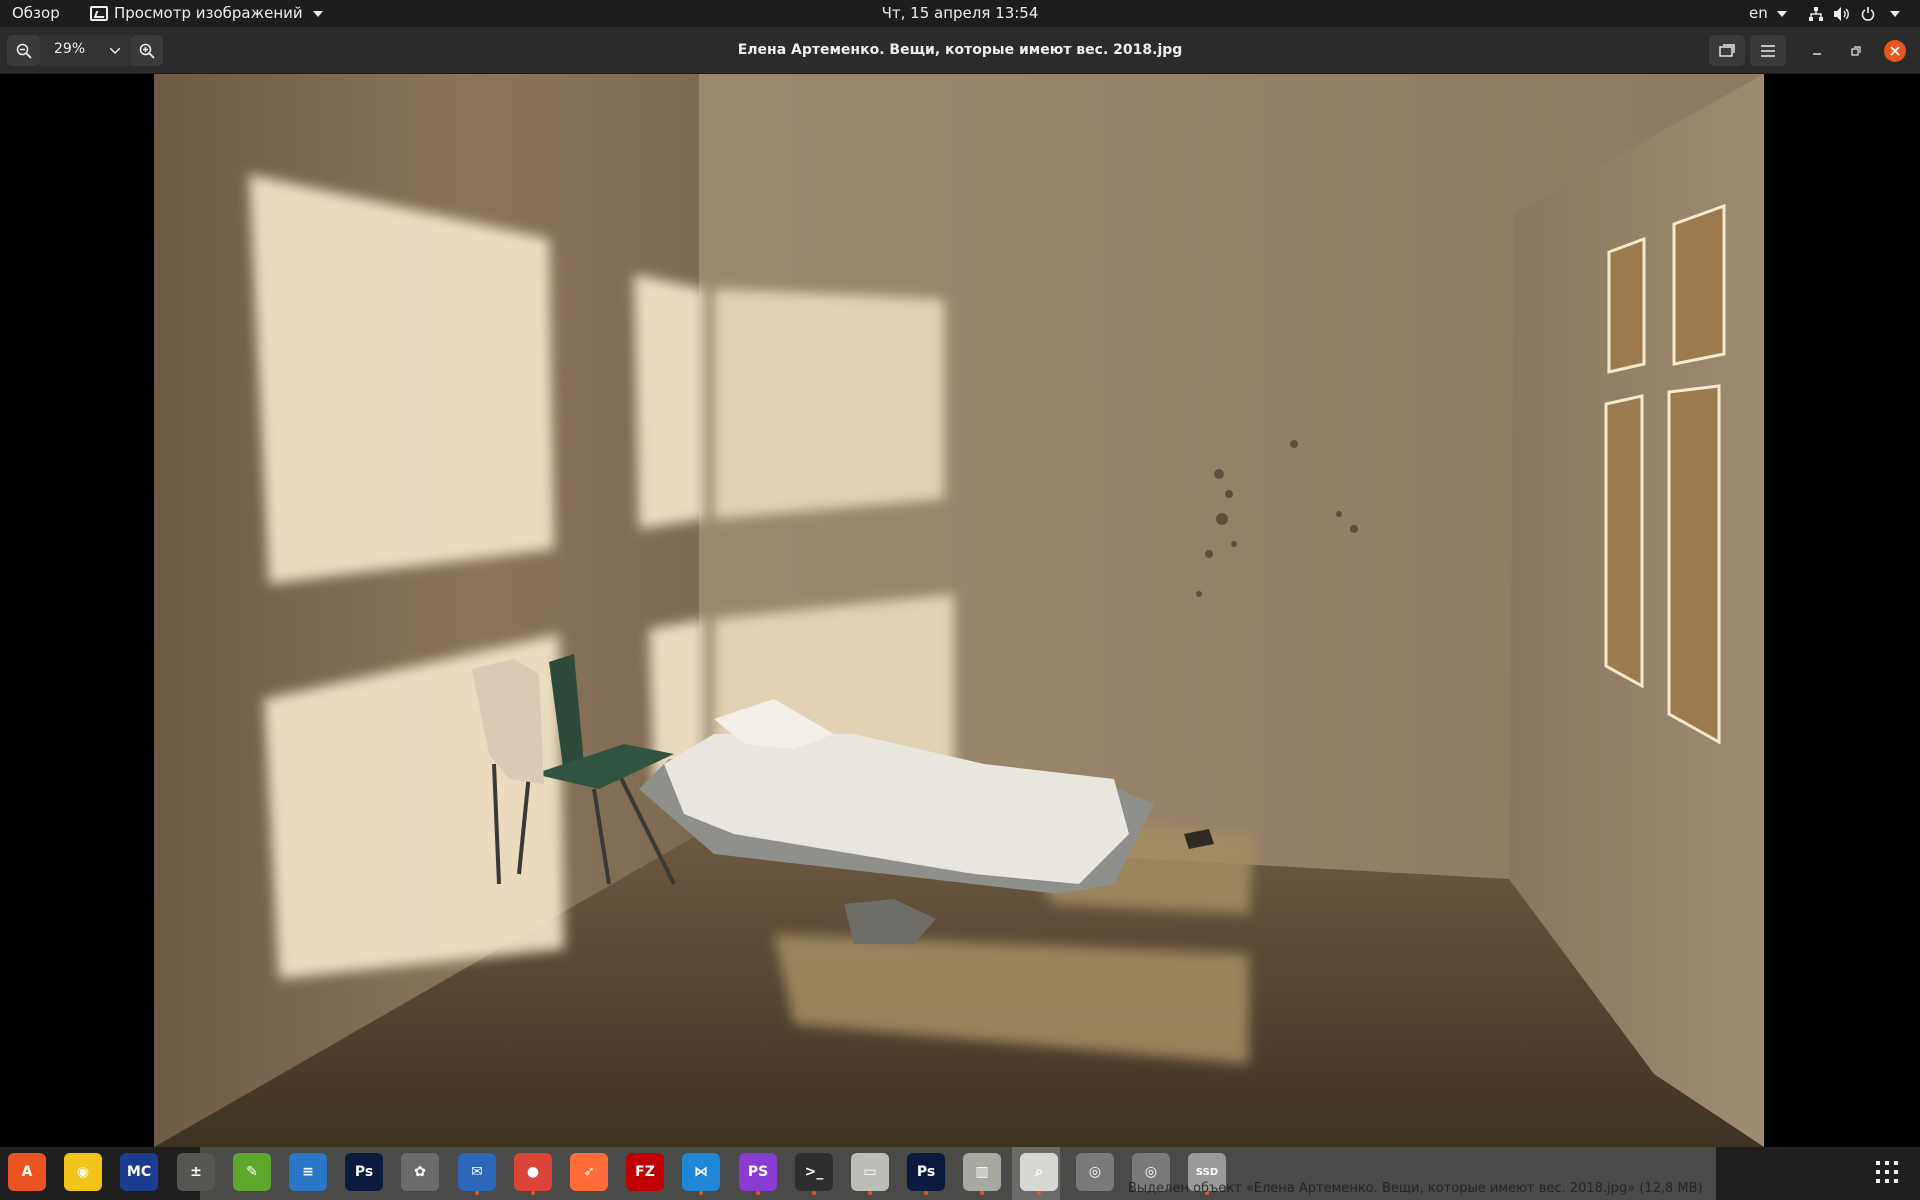  I want to click on libreoffice-writer-glyph: ≡, so click(308, 1172).